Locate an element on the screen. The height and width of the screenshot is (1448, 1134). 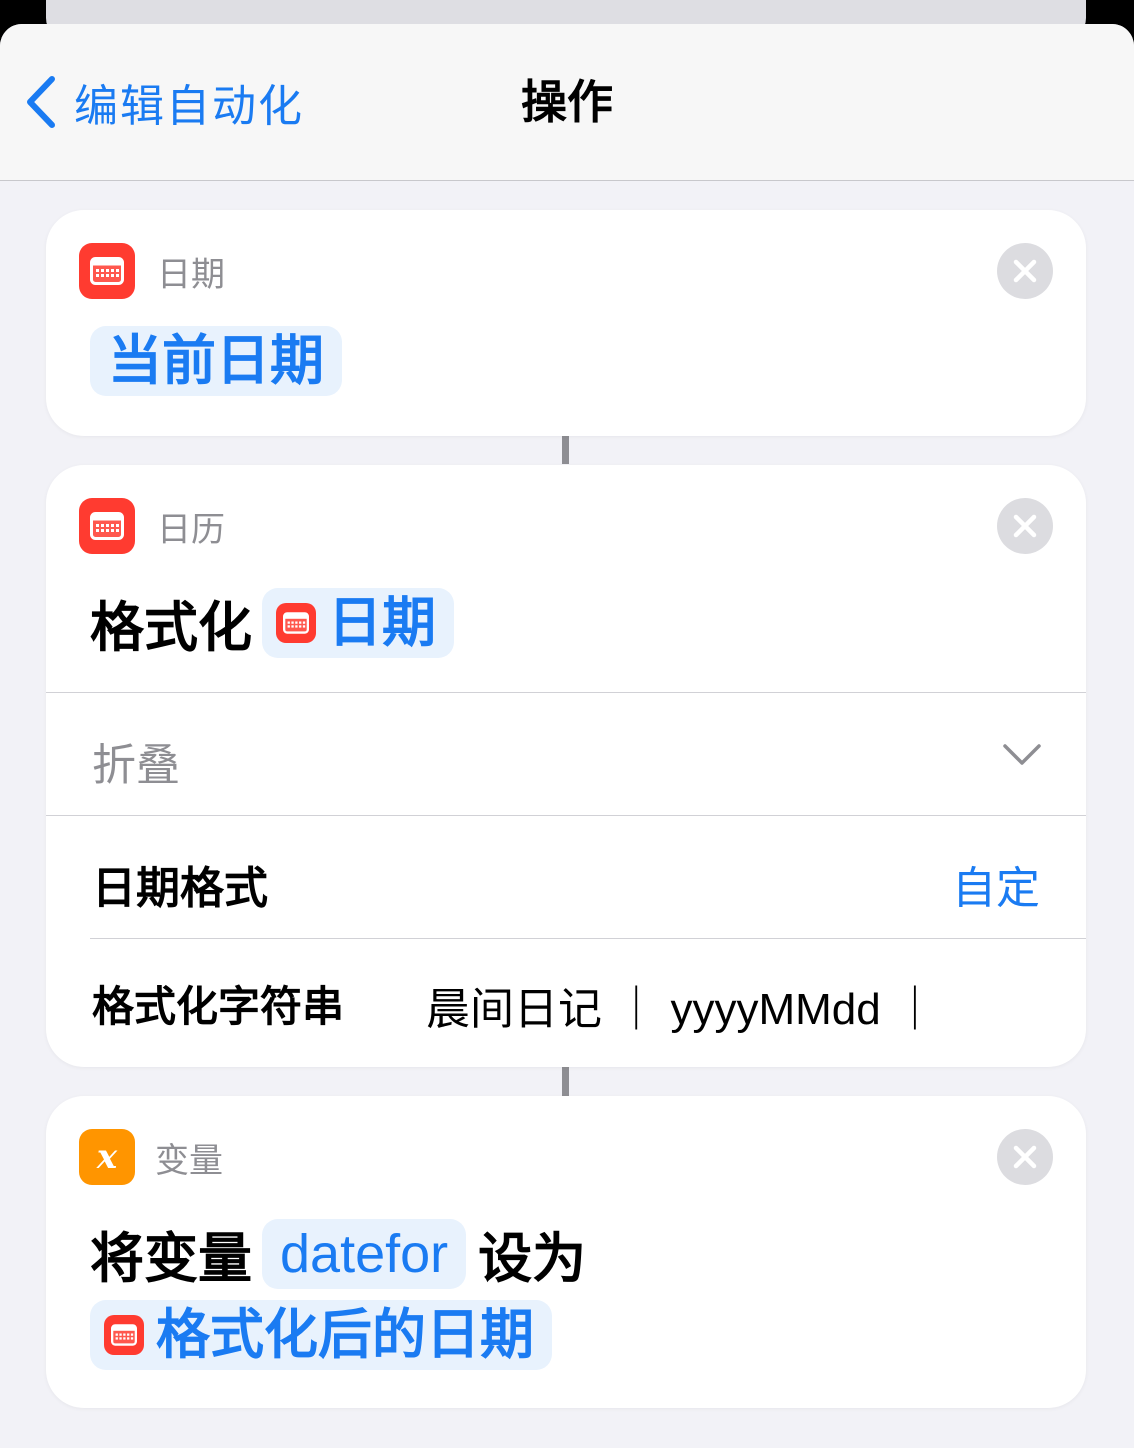
formatted-date-token: 格式化后的日期 is located at coordinates (321, 1335).